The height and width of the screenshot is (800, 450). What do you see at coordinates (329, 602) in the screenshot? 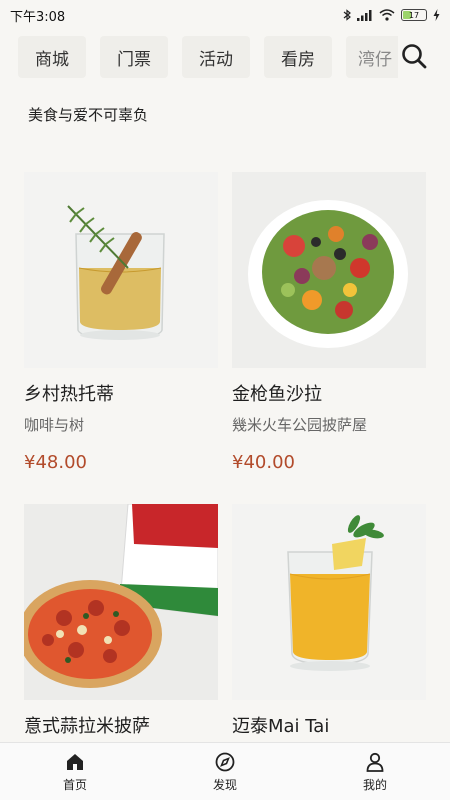
I see `product-image-cocktail` at bounding box center [329, 602].